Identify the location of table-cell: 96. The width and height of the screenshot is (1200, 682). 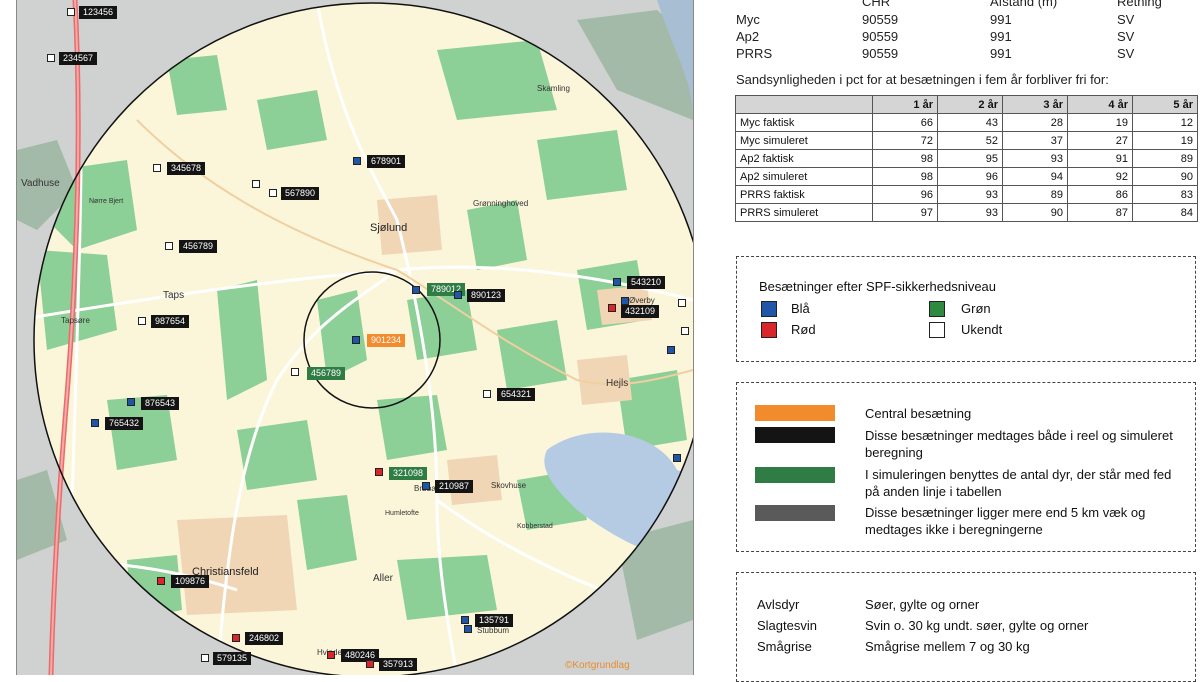
(905, 194).